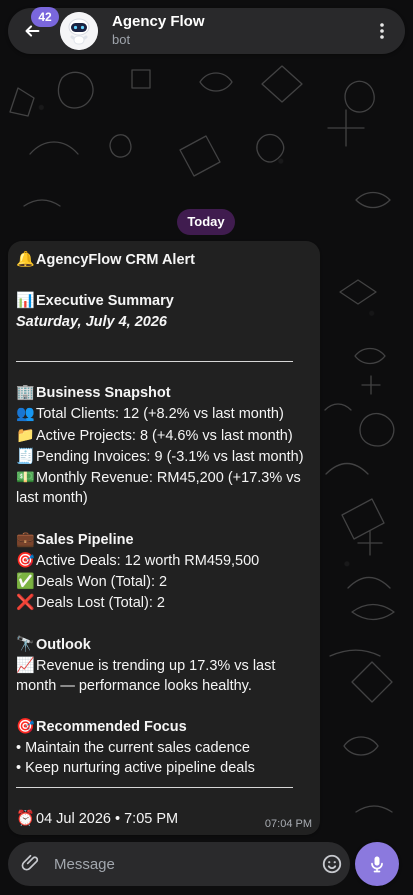 This screenshot has width=413, height=895. I want to click on unread-count-badge: 42, so click(45, 17).